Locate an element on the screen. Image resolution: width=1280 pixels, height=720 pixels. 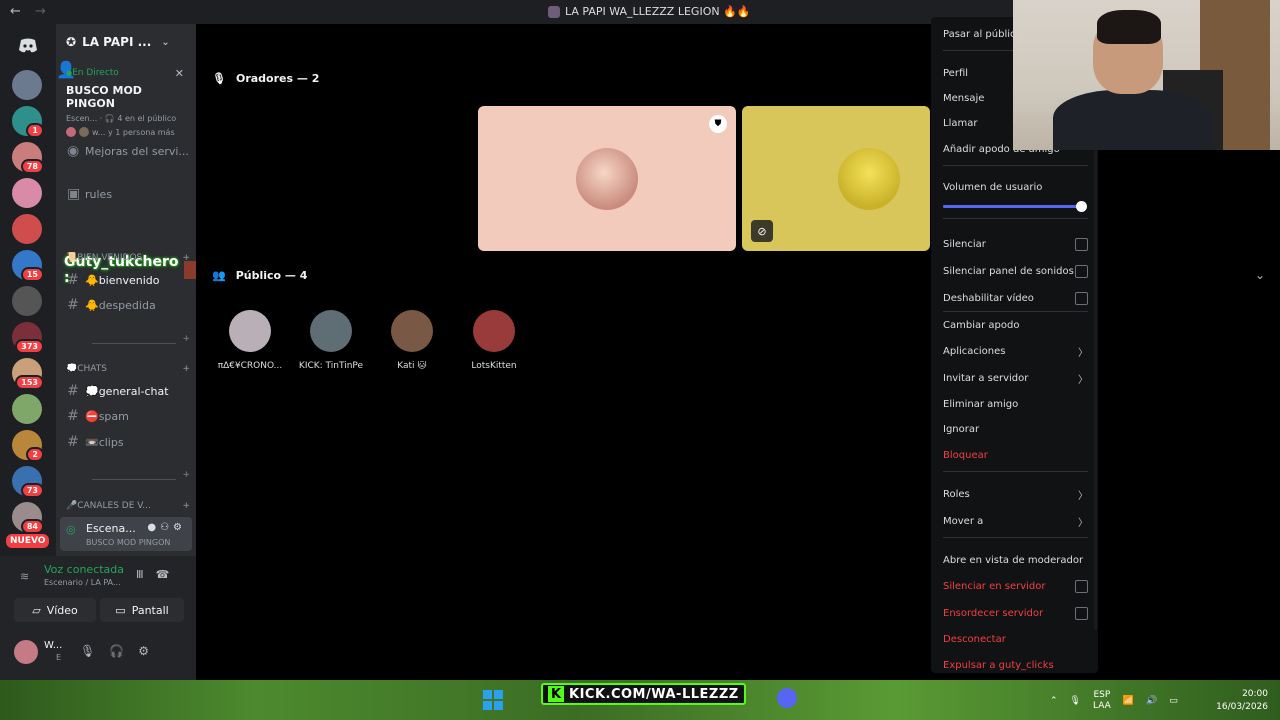
server-icon: 15 is located at coordinates (28, 266).